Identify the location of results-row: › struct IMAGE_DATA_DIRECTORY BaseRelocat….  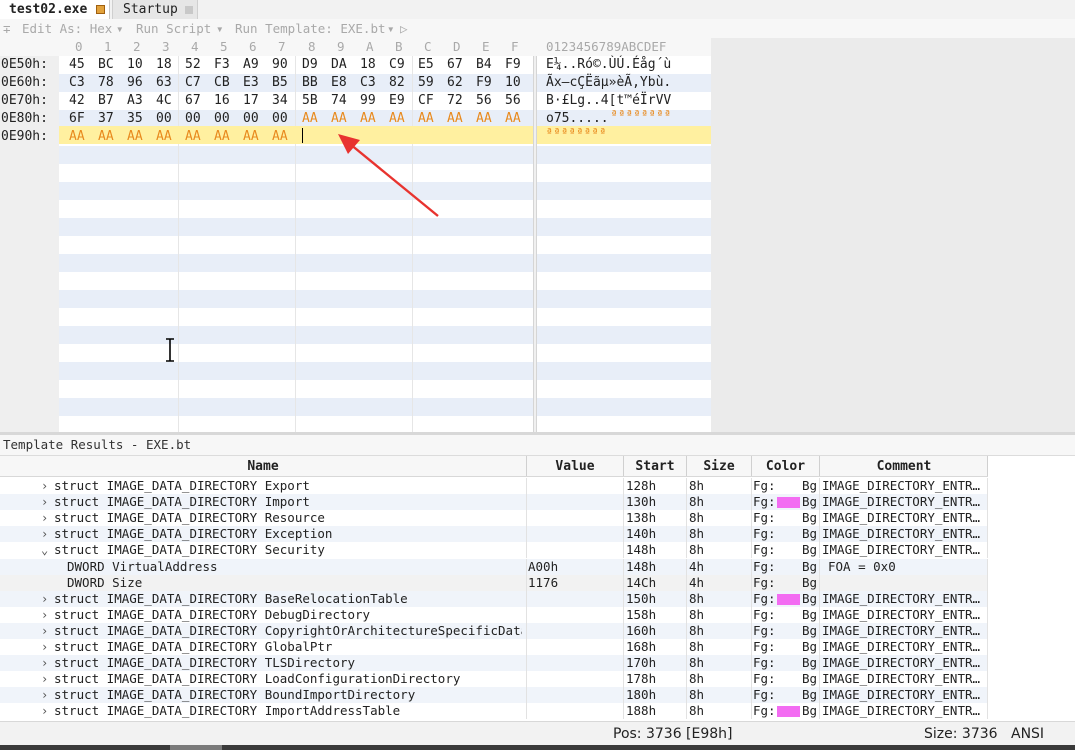
(494, 598).